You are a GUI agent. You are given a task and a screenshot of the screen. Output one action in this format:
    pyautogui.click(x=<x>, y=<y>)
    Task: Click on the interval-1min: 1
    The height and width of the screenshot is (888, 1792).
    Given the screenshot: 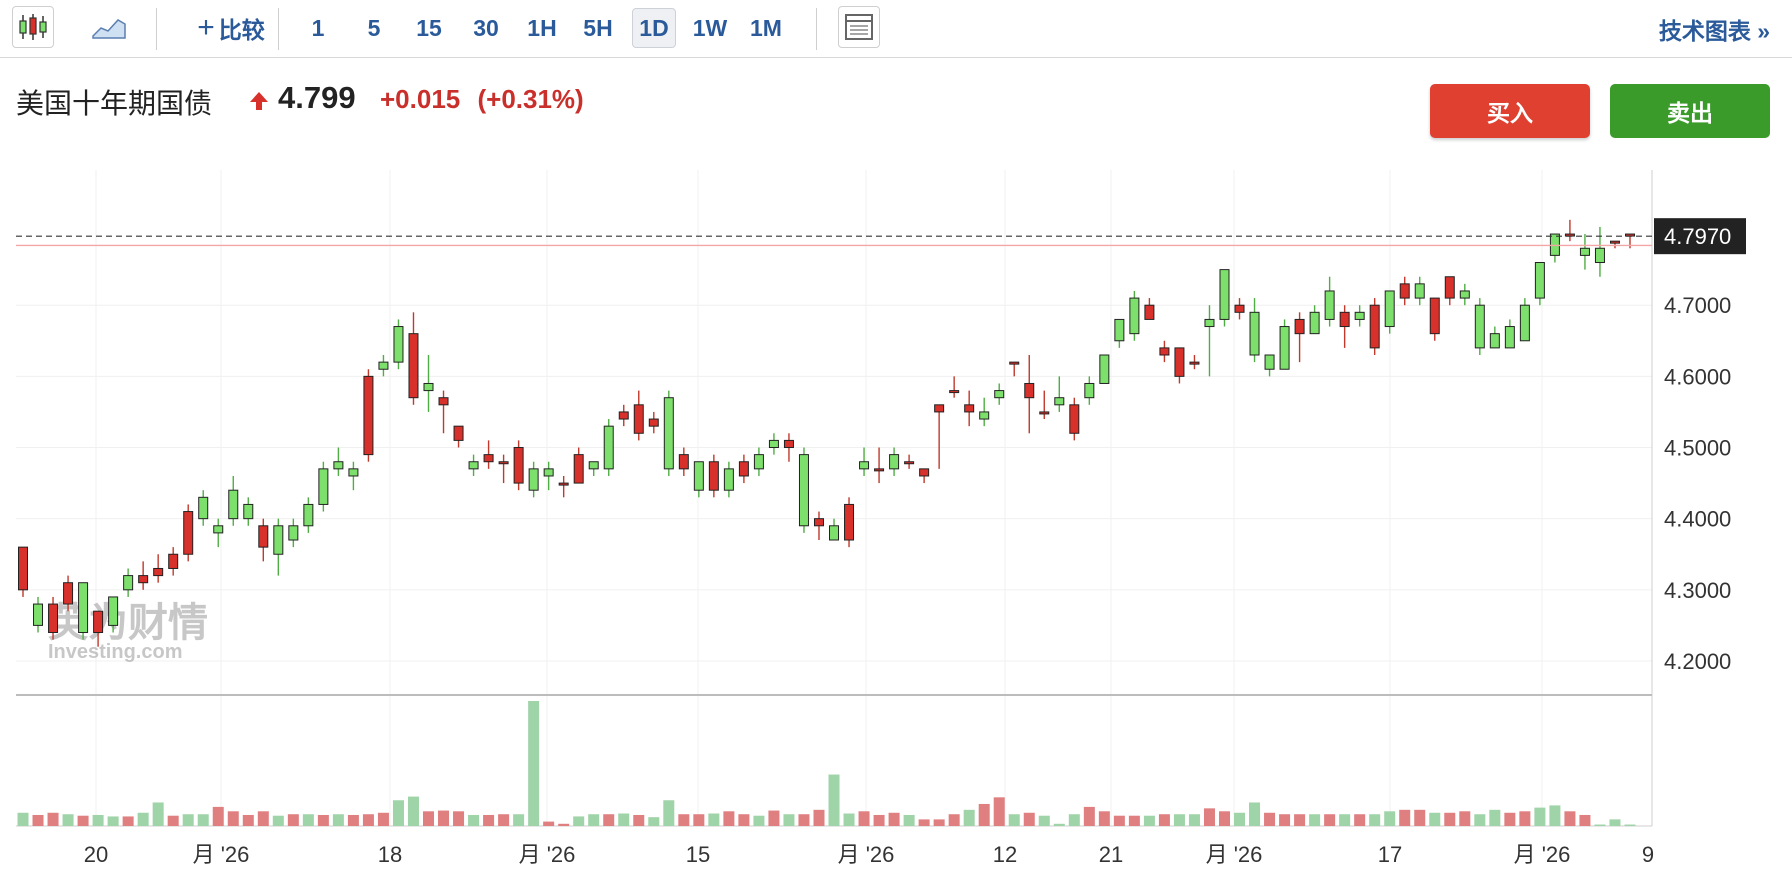 What is the action you would take?
    pyautogui.click(x=318, y=28)
    